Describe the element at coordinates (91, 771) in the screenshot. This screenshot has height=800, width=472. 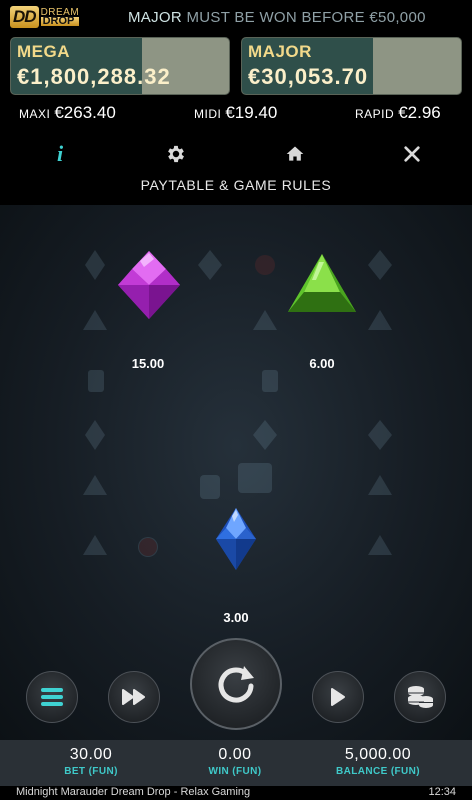
I see `bet-label: BET (FUN)` at that location.